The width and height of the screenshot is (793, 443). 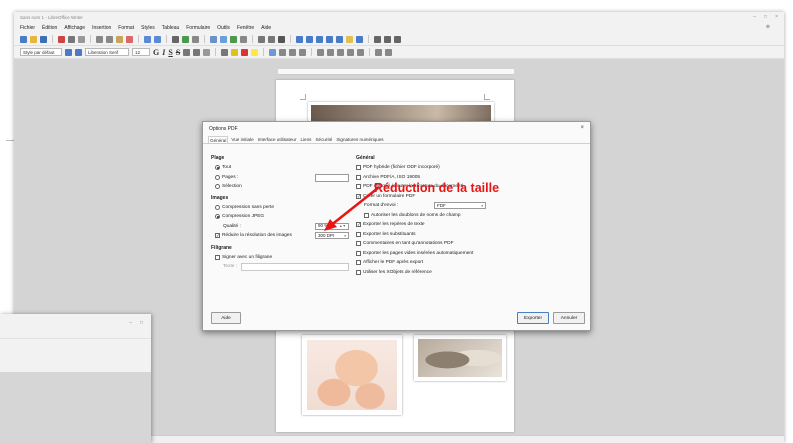 I want to click on tab-interface-utilisateur: Interface utilisateur, so click(x=277, y=139).